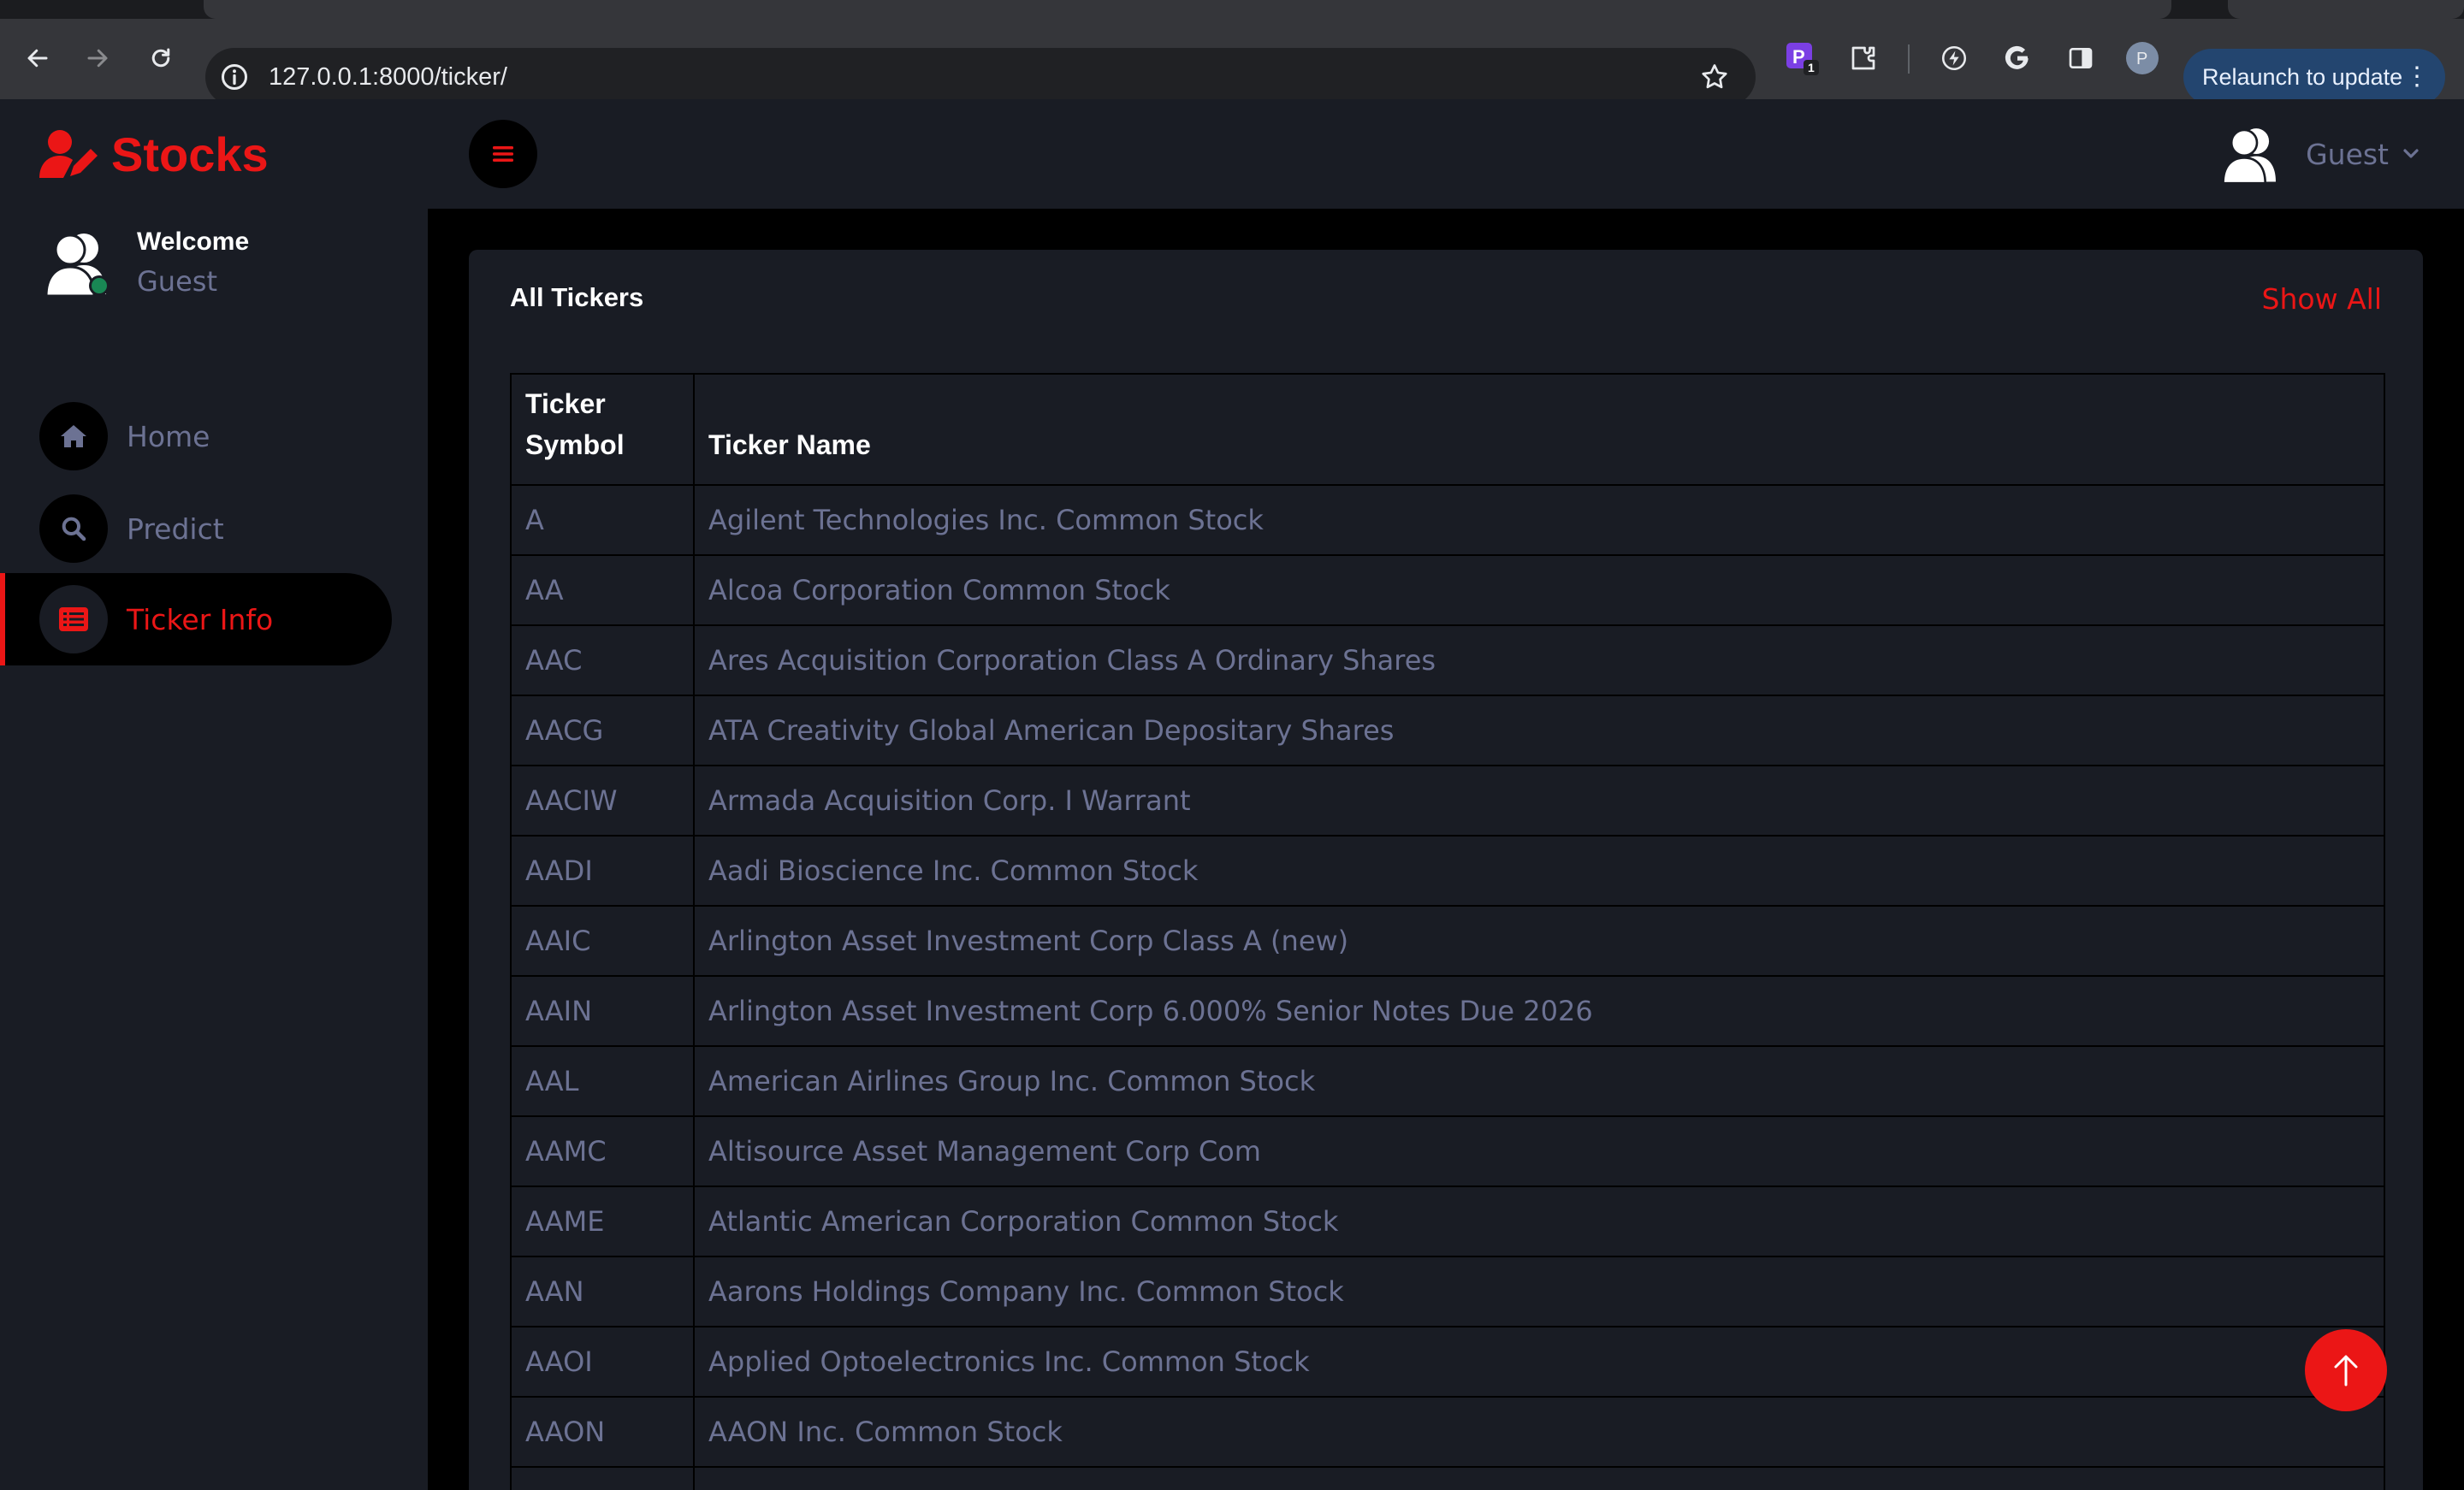  I want to click on user-avatar-icon, so click(2249, 157).